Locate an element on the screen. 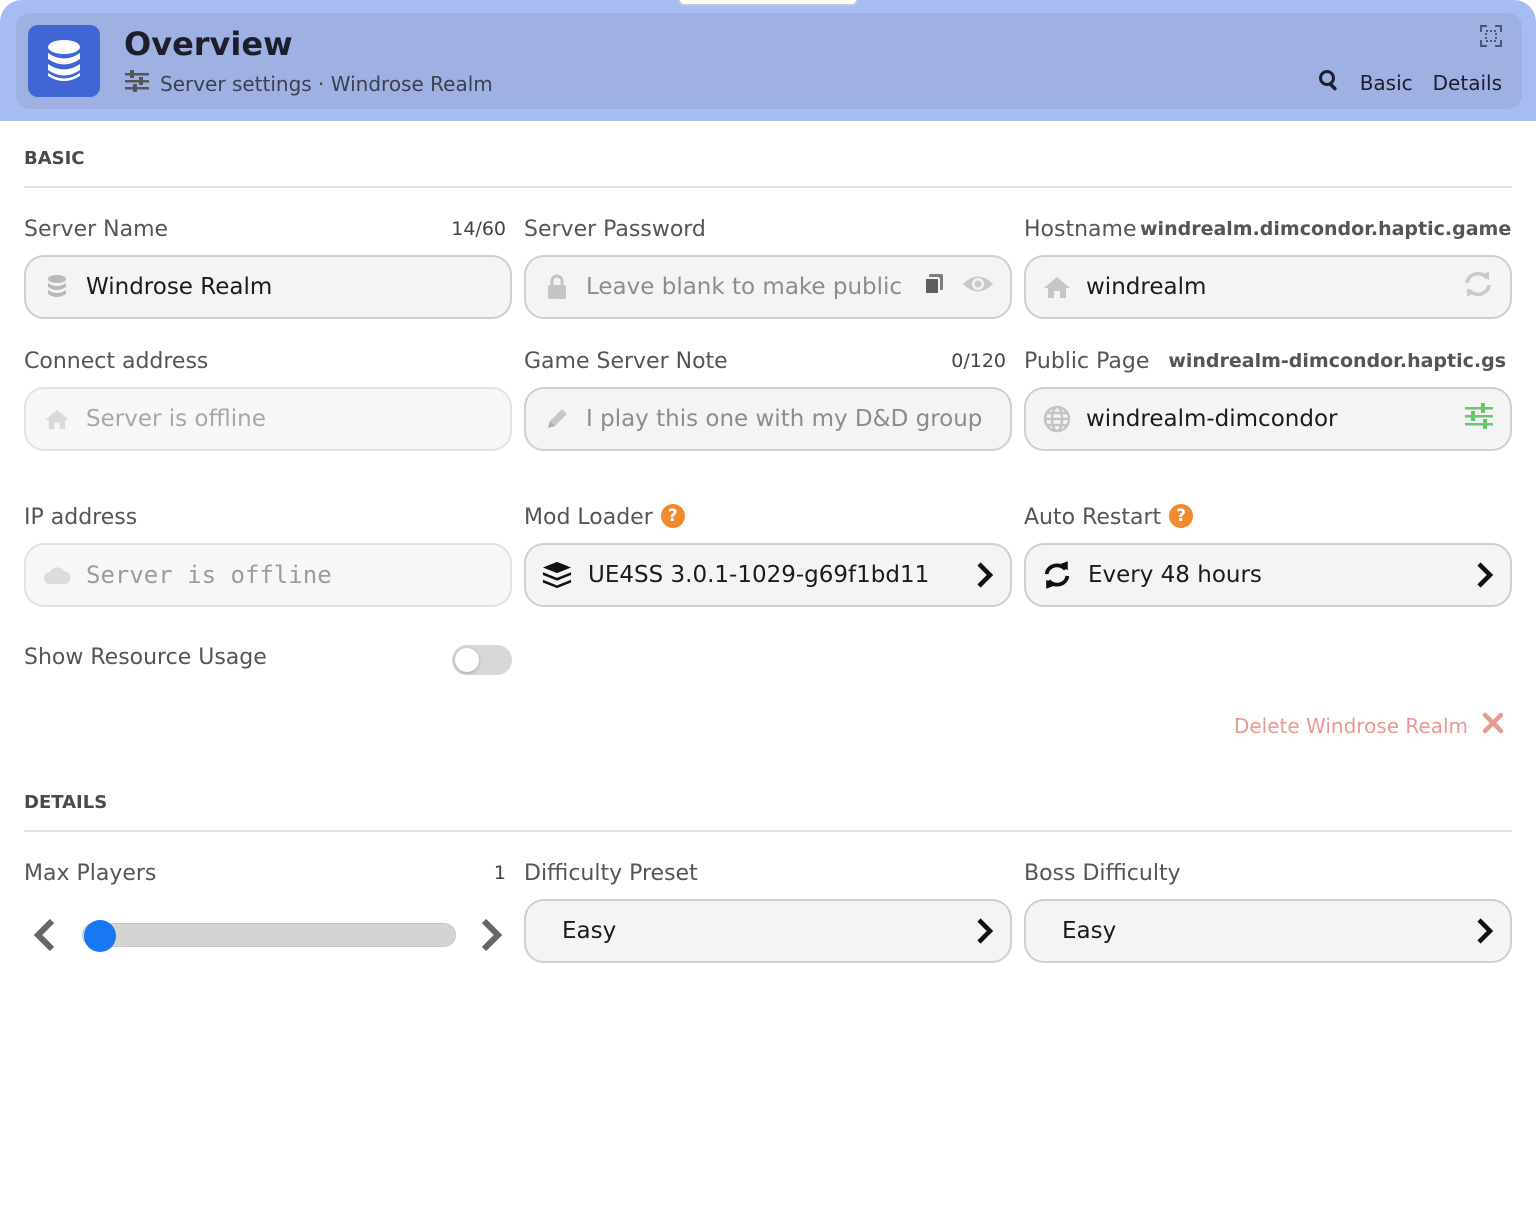 Image resolution: width=1536 pixels, height=1212 pixels. connect-address-placeholder: Server is offline is located at coordinates (176, 419).